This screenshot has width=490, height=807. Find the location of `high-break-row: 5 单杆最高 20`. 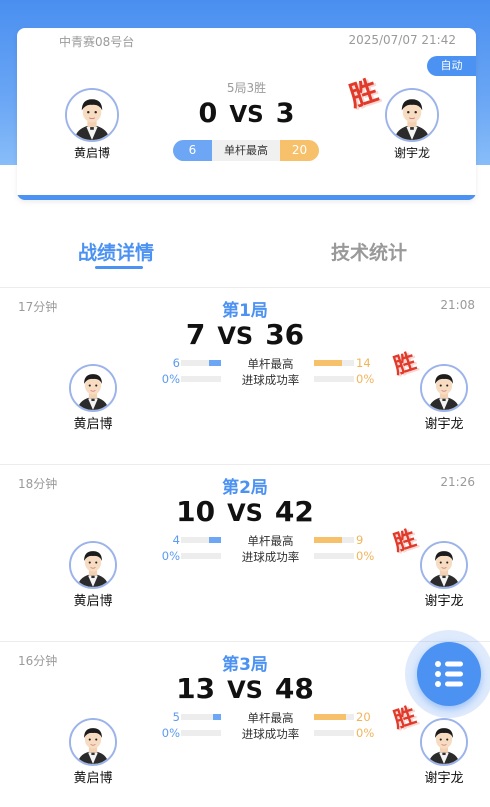

high-break-row: 5 单杆最高 20 is located at coordinates (270, 717).